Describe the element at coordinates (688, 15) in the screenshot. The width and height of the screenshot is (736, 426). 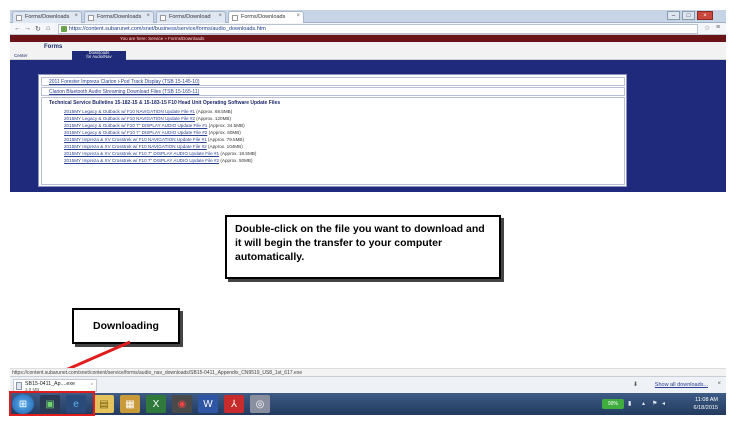
I see `maximize-button: □` at that location.